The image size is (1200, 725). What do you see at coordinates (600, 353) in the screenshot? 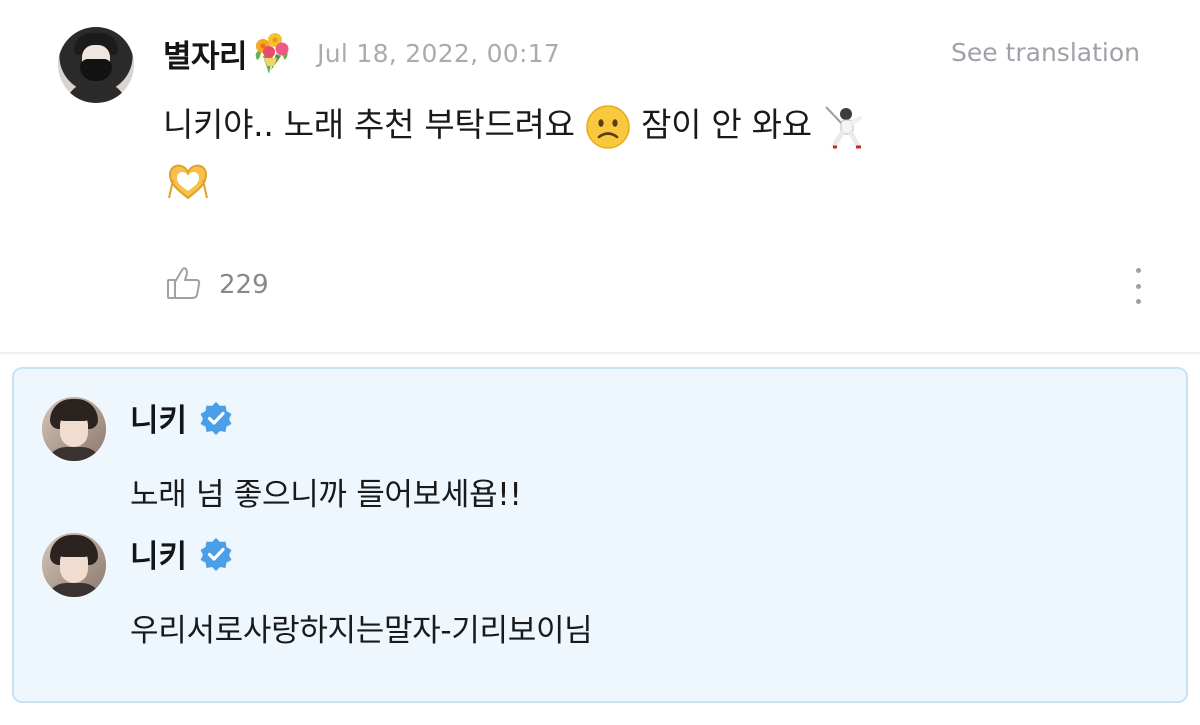
I see `divider` at bounding box center [600, 353].